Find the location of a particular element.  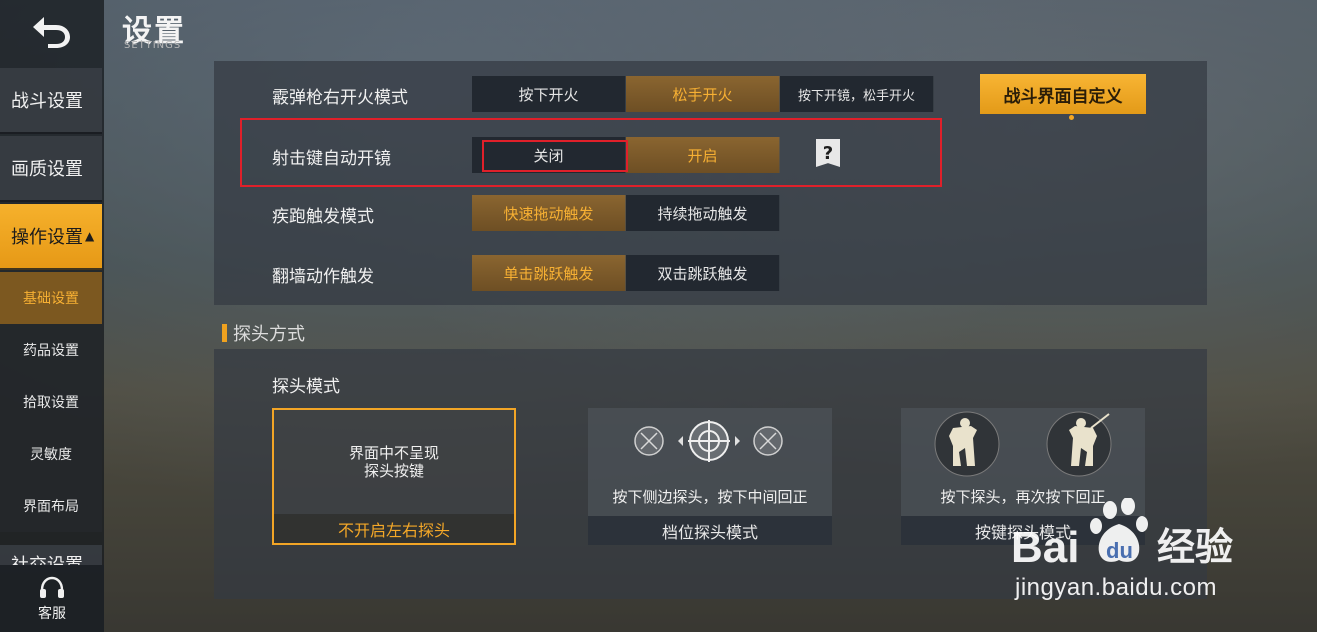

sidebar-item-controls: 操作设置 ▲ is located at coordinates (51, 237).